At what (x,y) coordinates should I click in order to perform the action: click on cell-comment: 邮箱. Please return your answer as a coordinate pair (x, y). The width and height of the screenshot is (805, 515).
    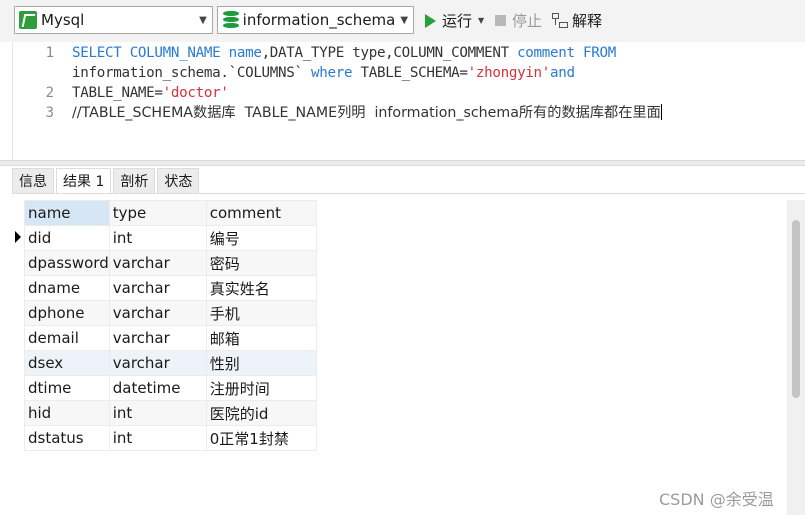
    Looking at the image, I should click on (261, 338).